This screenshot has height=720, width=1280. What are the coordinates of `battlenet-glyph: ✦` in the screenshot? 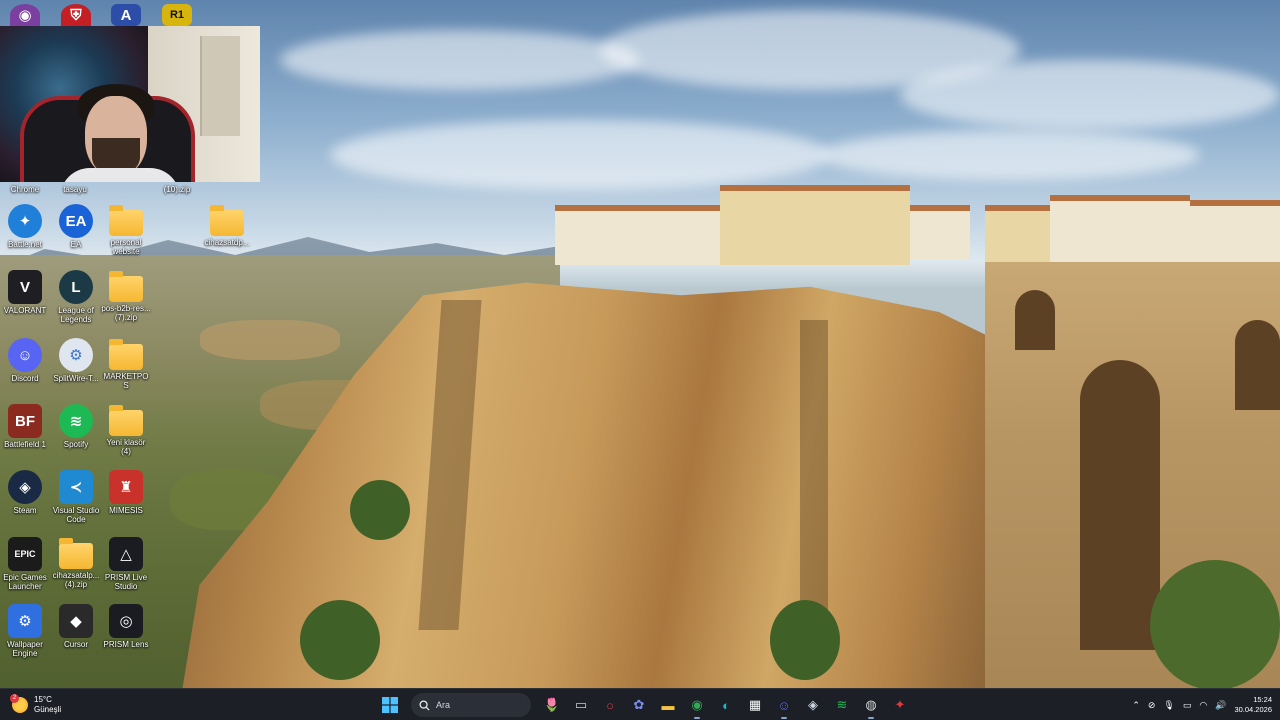 It's located at (25, 221).